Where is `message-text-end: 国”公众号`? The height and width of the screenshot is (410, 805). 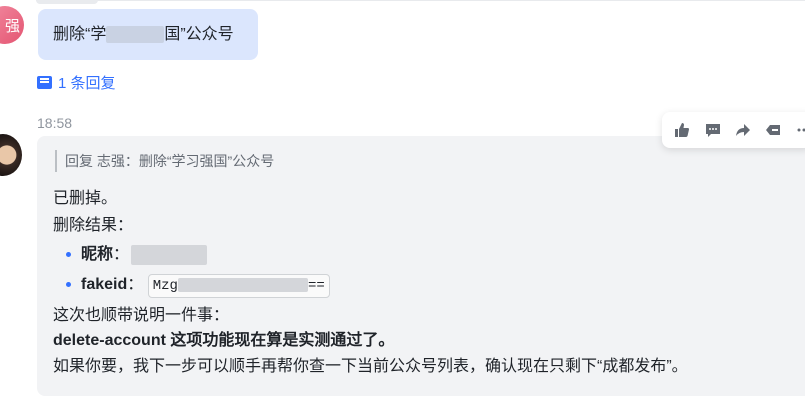 message-text-end: 国”公众号 is located at coordinates (199, 34).